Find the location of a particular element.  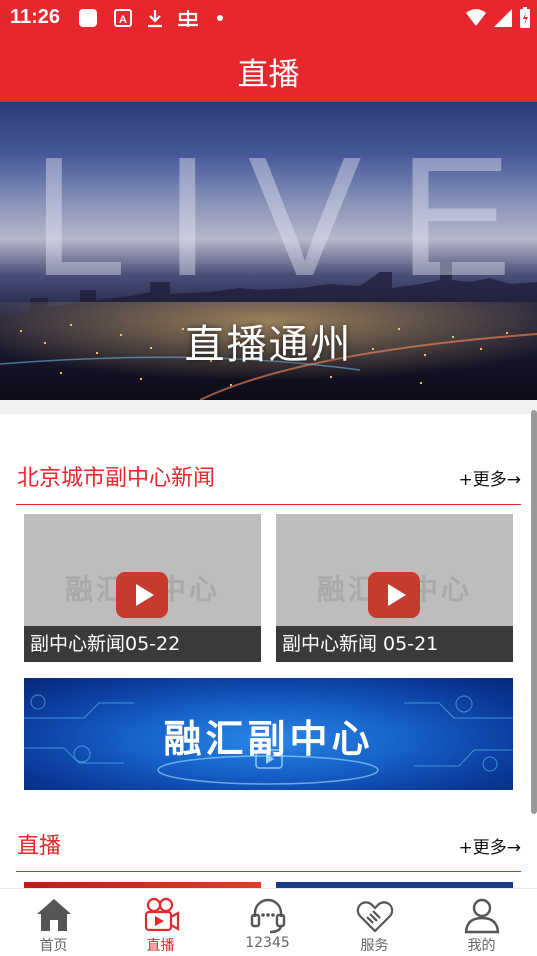

nav-item-service: 服务 is located at coordinates (374, 922).